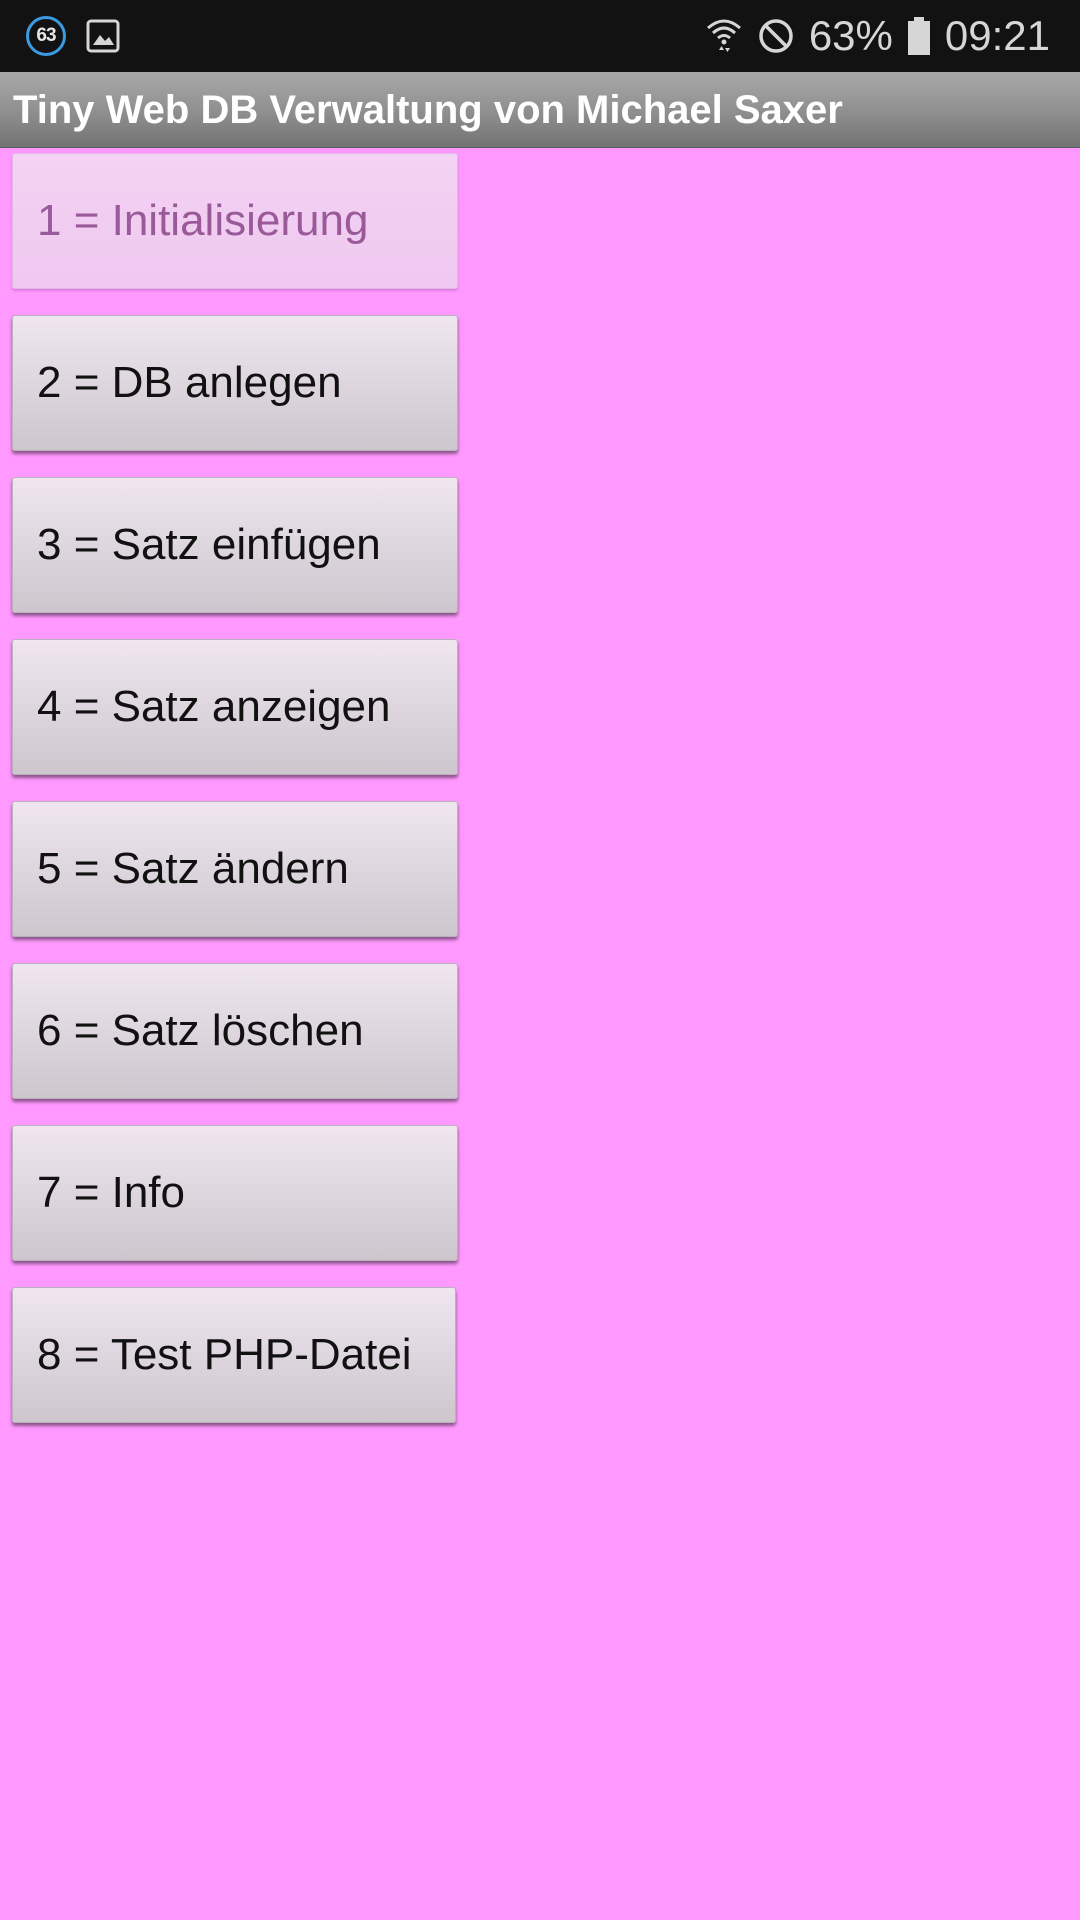 This screenshot has height=1920, width=1080. What do you see at coordinates (235, 707) in the screenshot?
I see `show-record-button: 4 = Satz anzeigen` at bounding box center [235, 707].